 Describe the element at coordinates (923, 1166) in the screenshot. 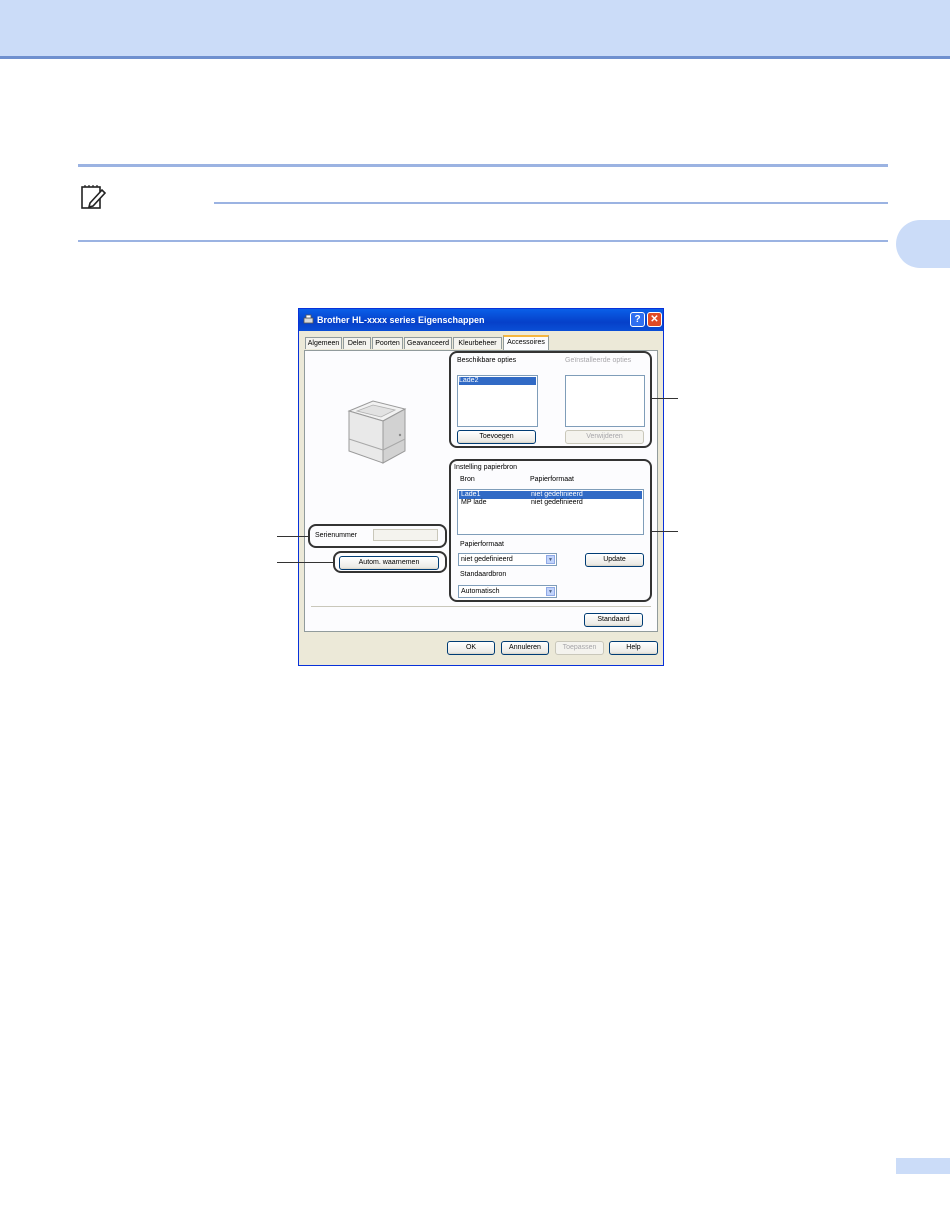

I see `page-number-box` at that location.